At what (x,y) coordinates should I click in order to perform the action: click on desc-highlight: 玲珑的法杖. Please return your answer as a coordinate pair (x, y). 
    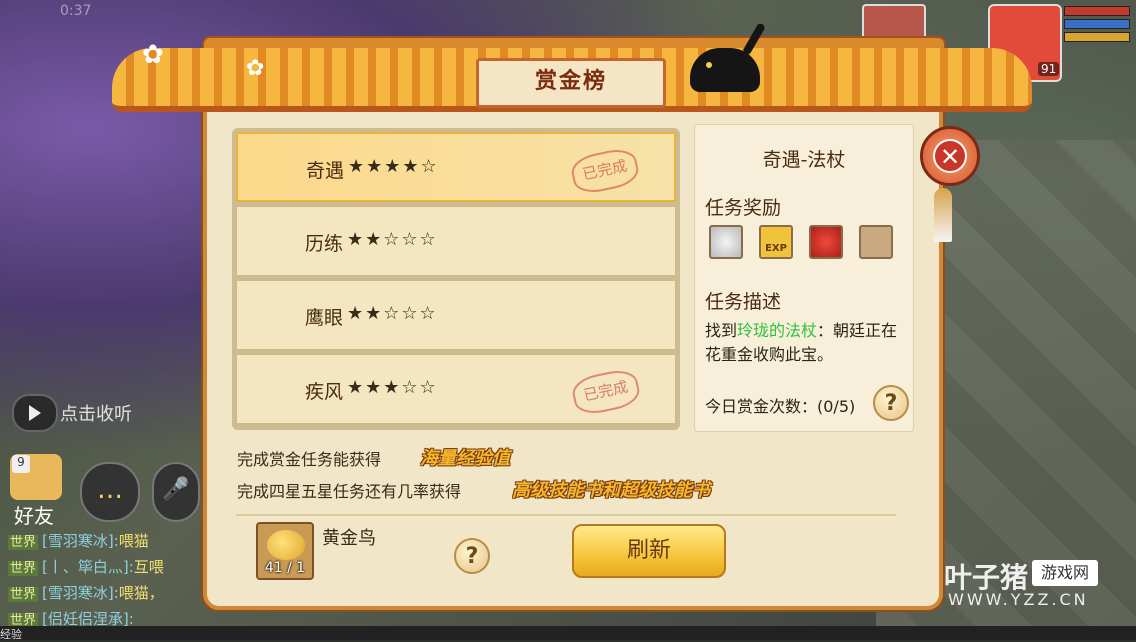
    Looking at the image, I should click on (777, 330).